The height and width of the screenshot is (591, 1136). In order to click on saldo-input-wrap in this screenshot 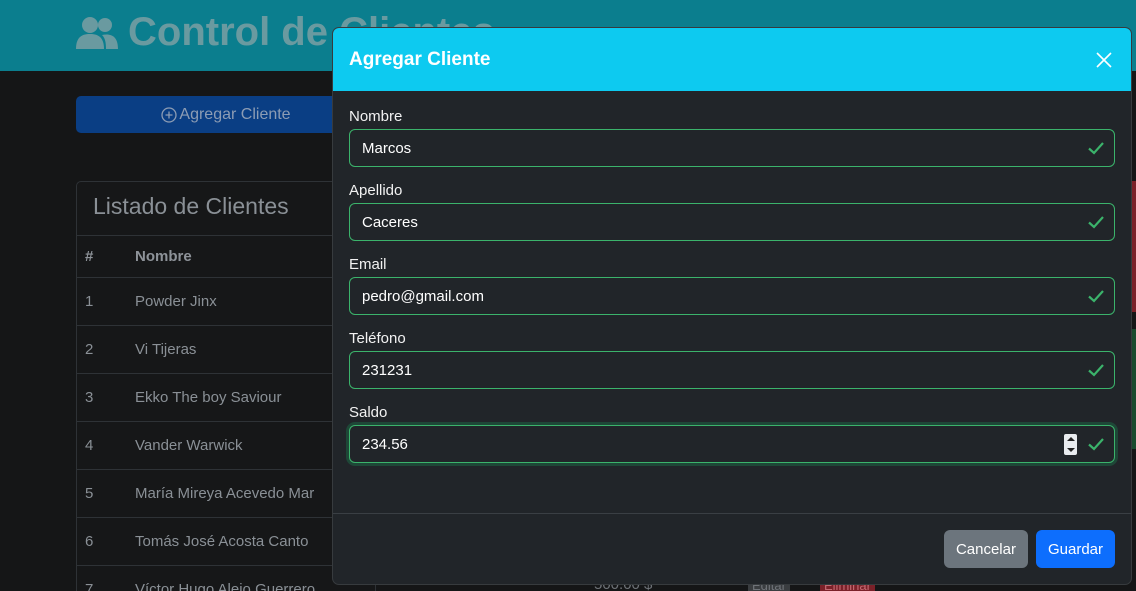, I will do `click(732, 444)`.